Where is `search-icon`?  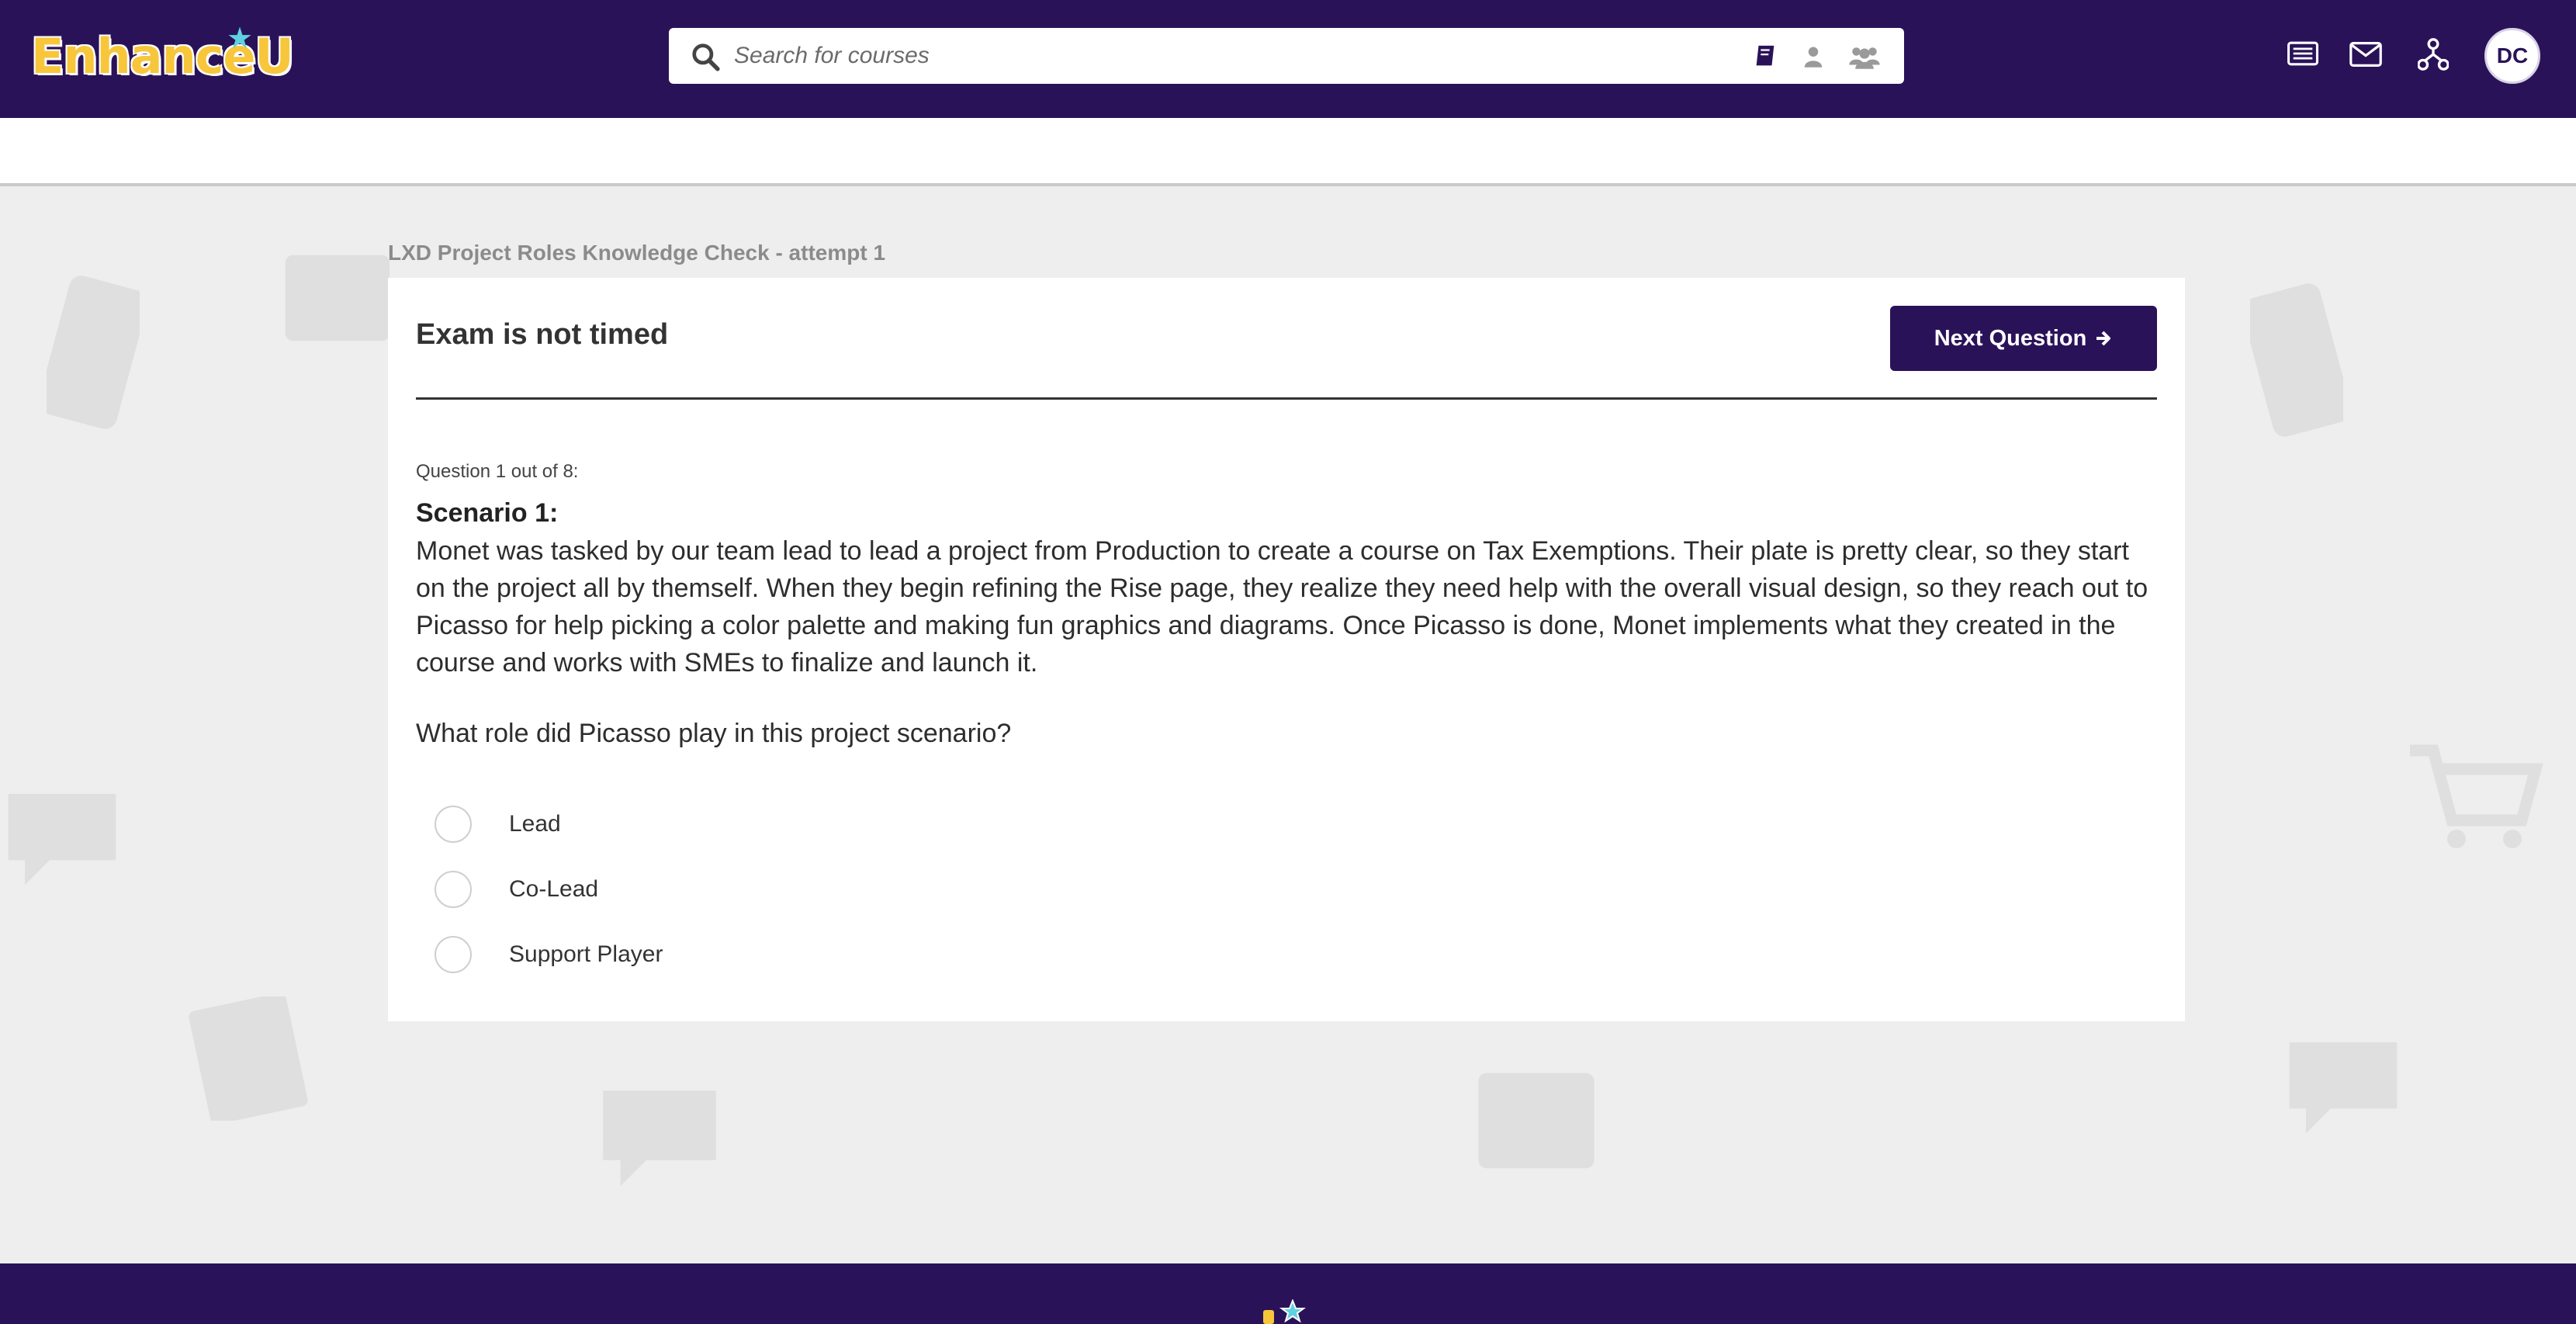 search-icon is located at coordinates (705, 56).